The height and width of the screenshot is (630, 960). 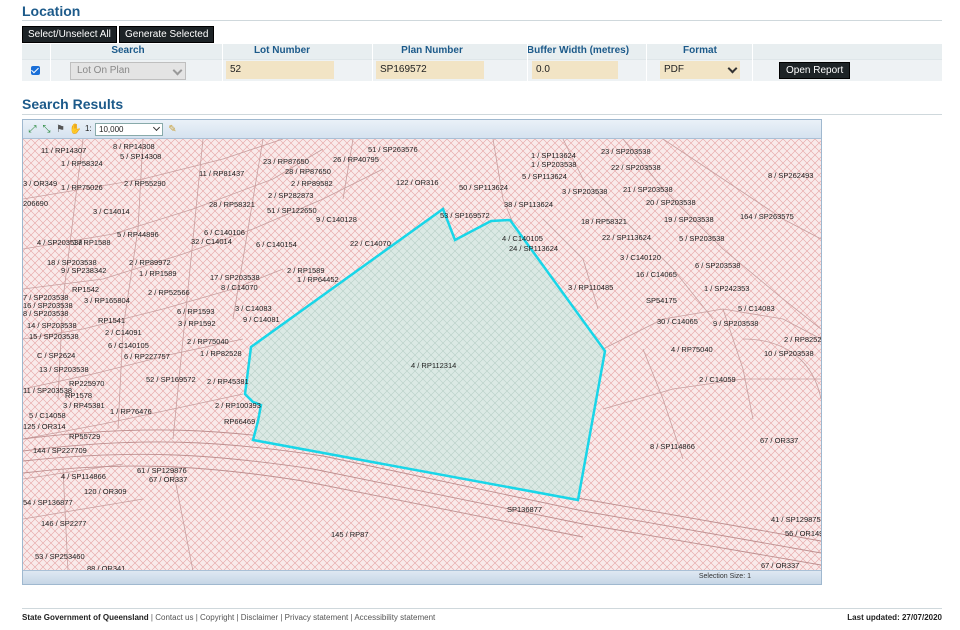 I want to click on parcel-label: 2 / SP282873, so click(x=290, y=195).